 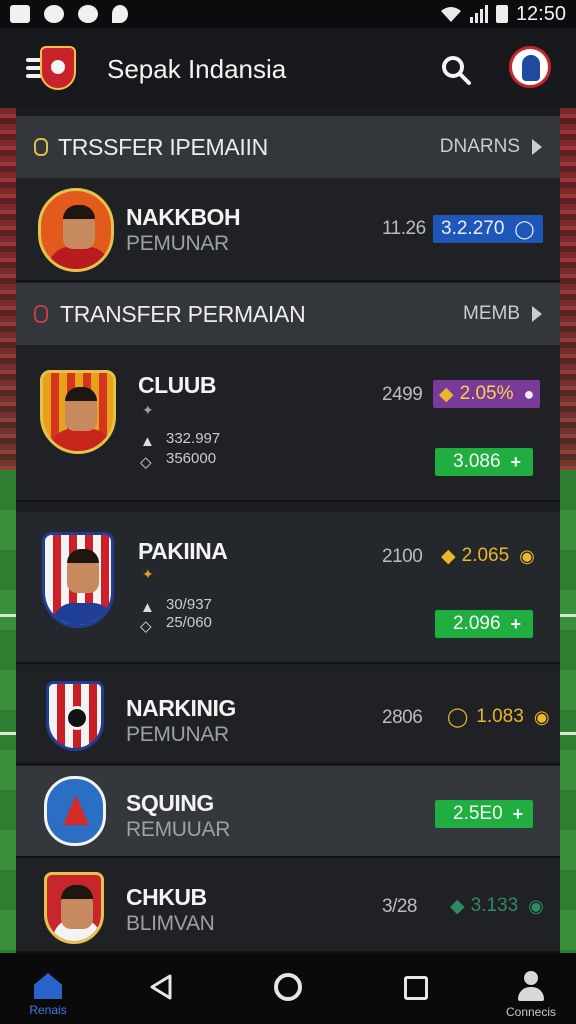 I want to click on player-card: CHKUB BLIMVAN 3/28 ◆ 3.133 ◉, so click(x=288, y=905).